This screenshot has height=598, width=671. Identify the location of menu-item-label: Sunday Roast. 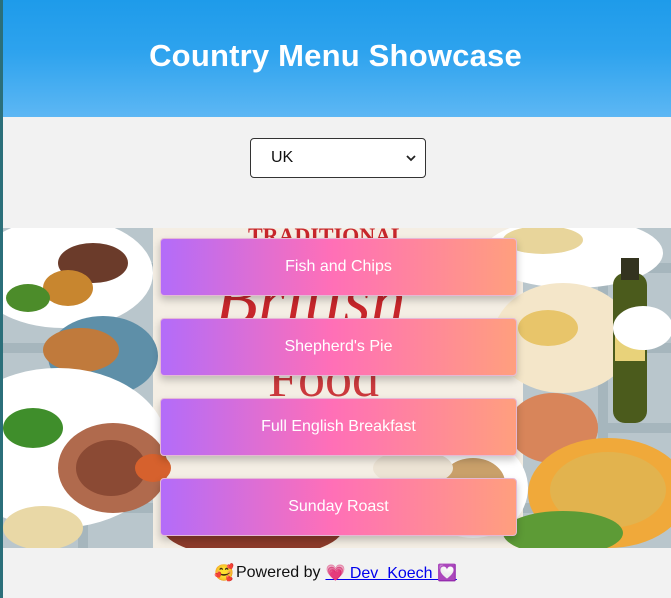
(338, 506).